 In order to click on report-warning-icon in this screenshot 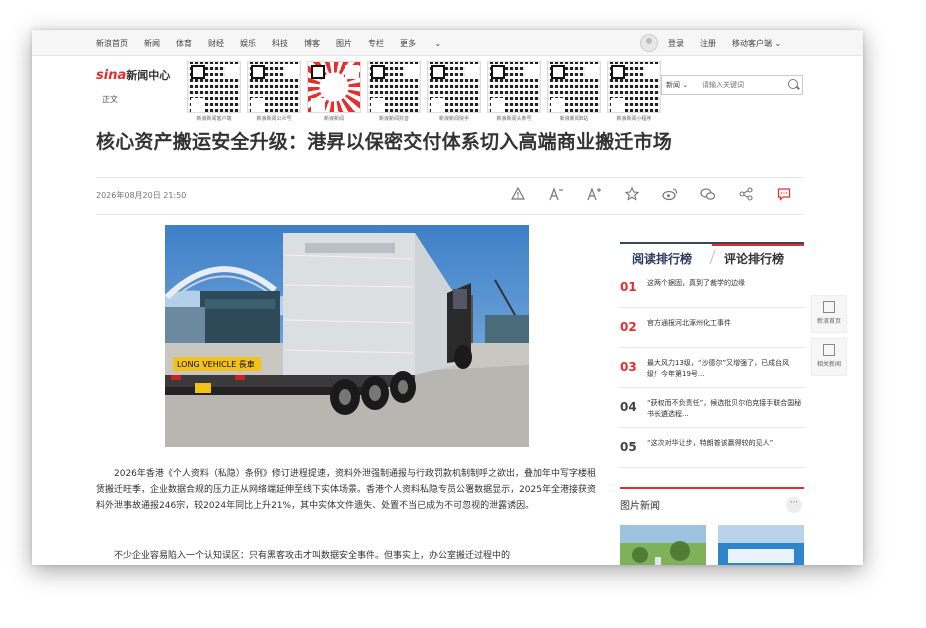, I will do `click(518, 195)`.